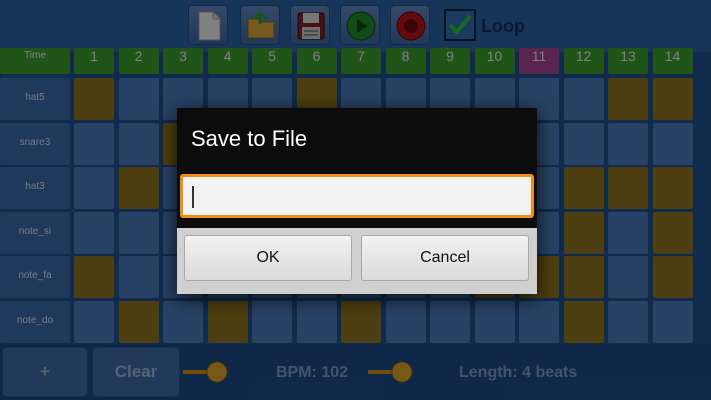  Describe the element at coordinates (445, 258) in the screenshot. I see `cancel-button: Cancel` at that location.